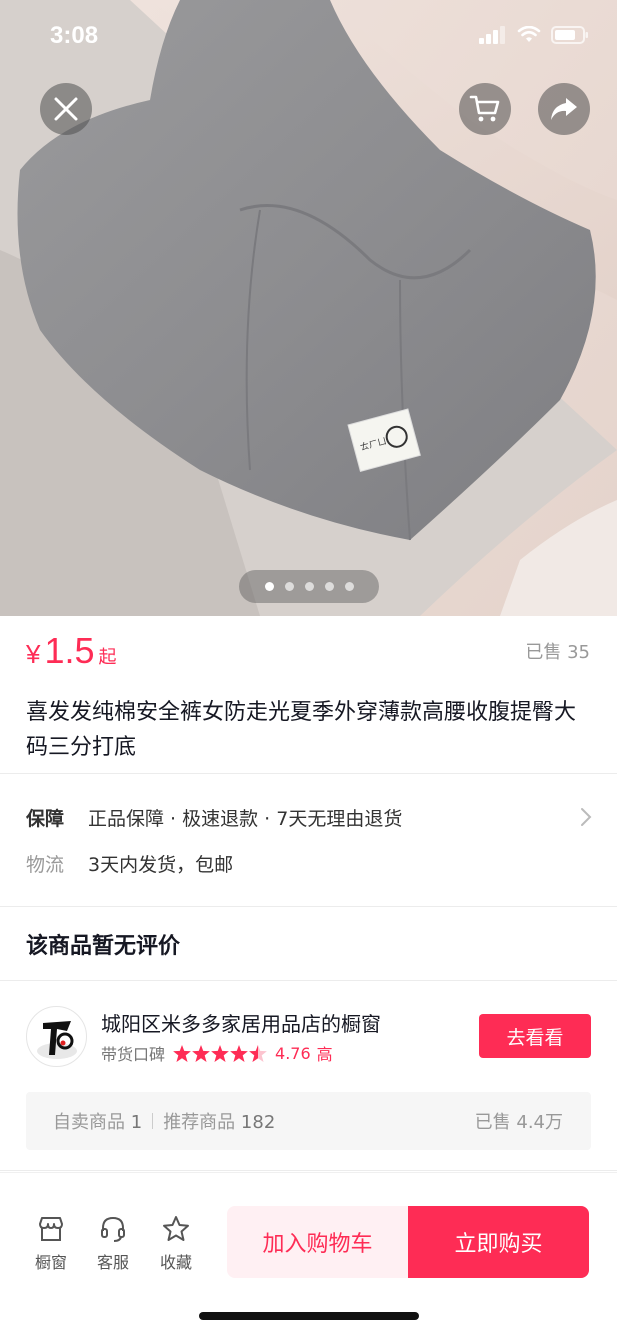  Describe the element at coordinates (518, 1122) in the screenshot. I see `shop-total-sold: 已售 4.4万` at that location.